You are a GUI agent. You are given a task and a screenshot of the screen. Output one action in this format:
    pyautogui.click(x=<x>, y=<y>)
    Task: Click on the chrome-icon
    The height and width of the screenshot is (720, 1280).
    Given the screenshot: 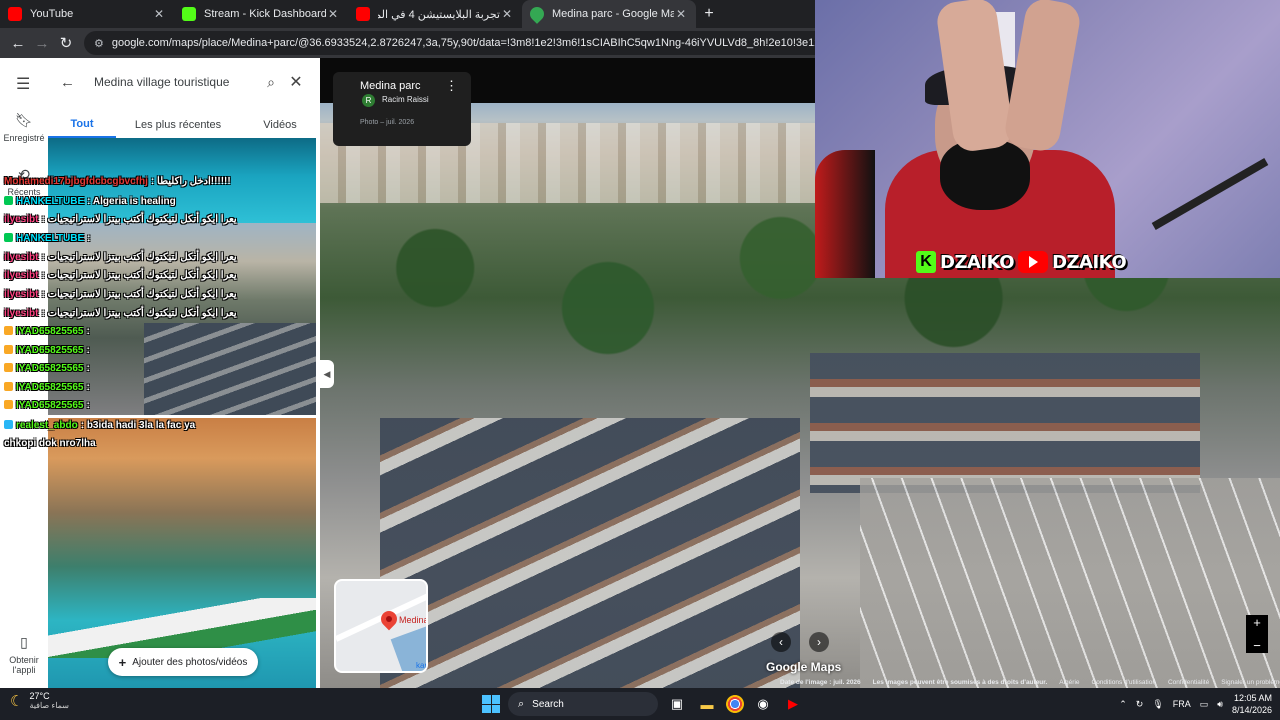 What is the action you would take?
    pyautogui.click(x=735, y=704)
    